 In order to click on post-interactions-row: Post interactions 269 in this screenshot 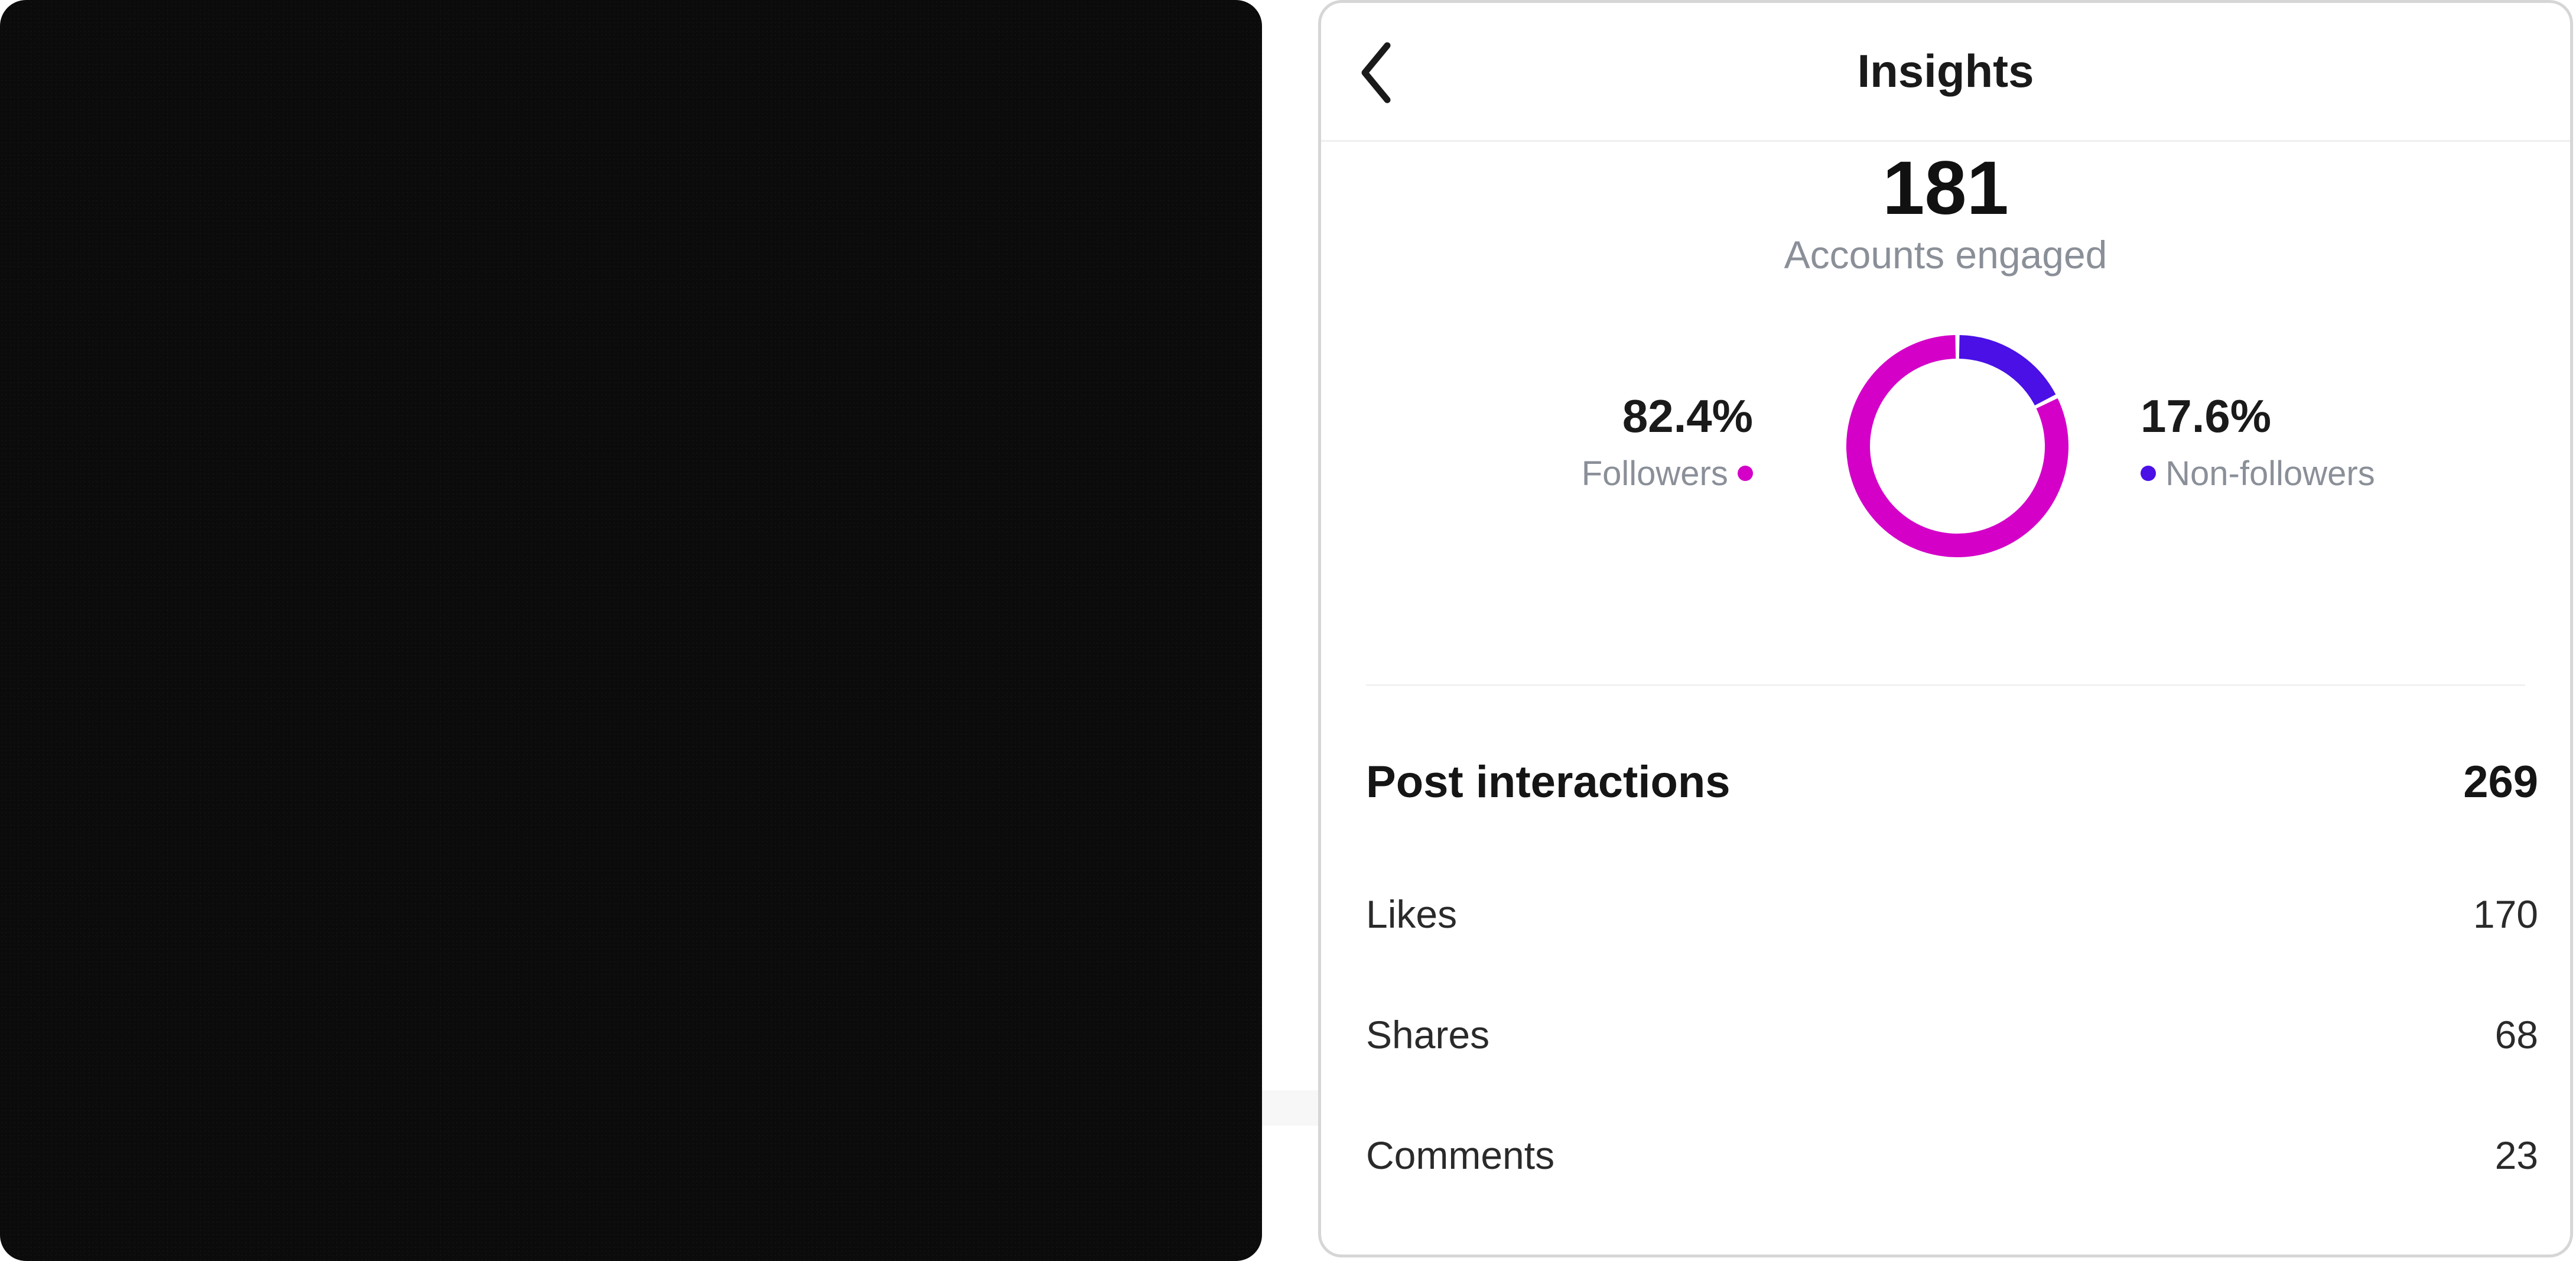, I will do `click(1952, 782)`.